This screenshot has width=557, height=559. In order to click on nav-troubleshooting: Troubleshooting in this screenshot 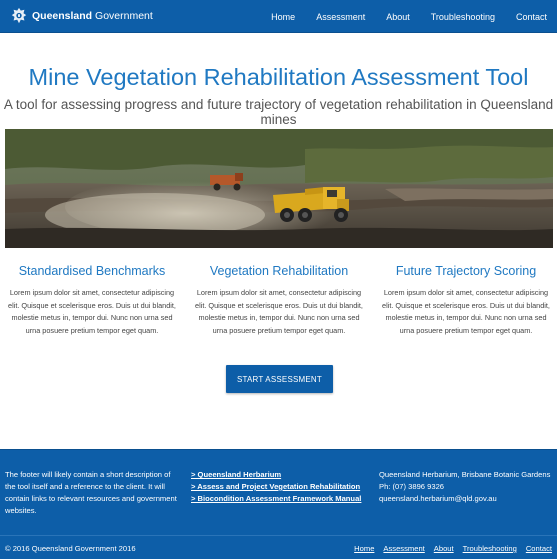, I will do `click(463, 17)`.